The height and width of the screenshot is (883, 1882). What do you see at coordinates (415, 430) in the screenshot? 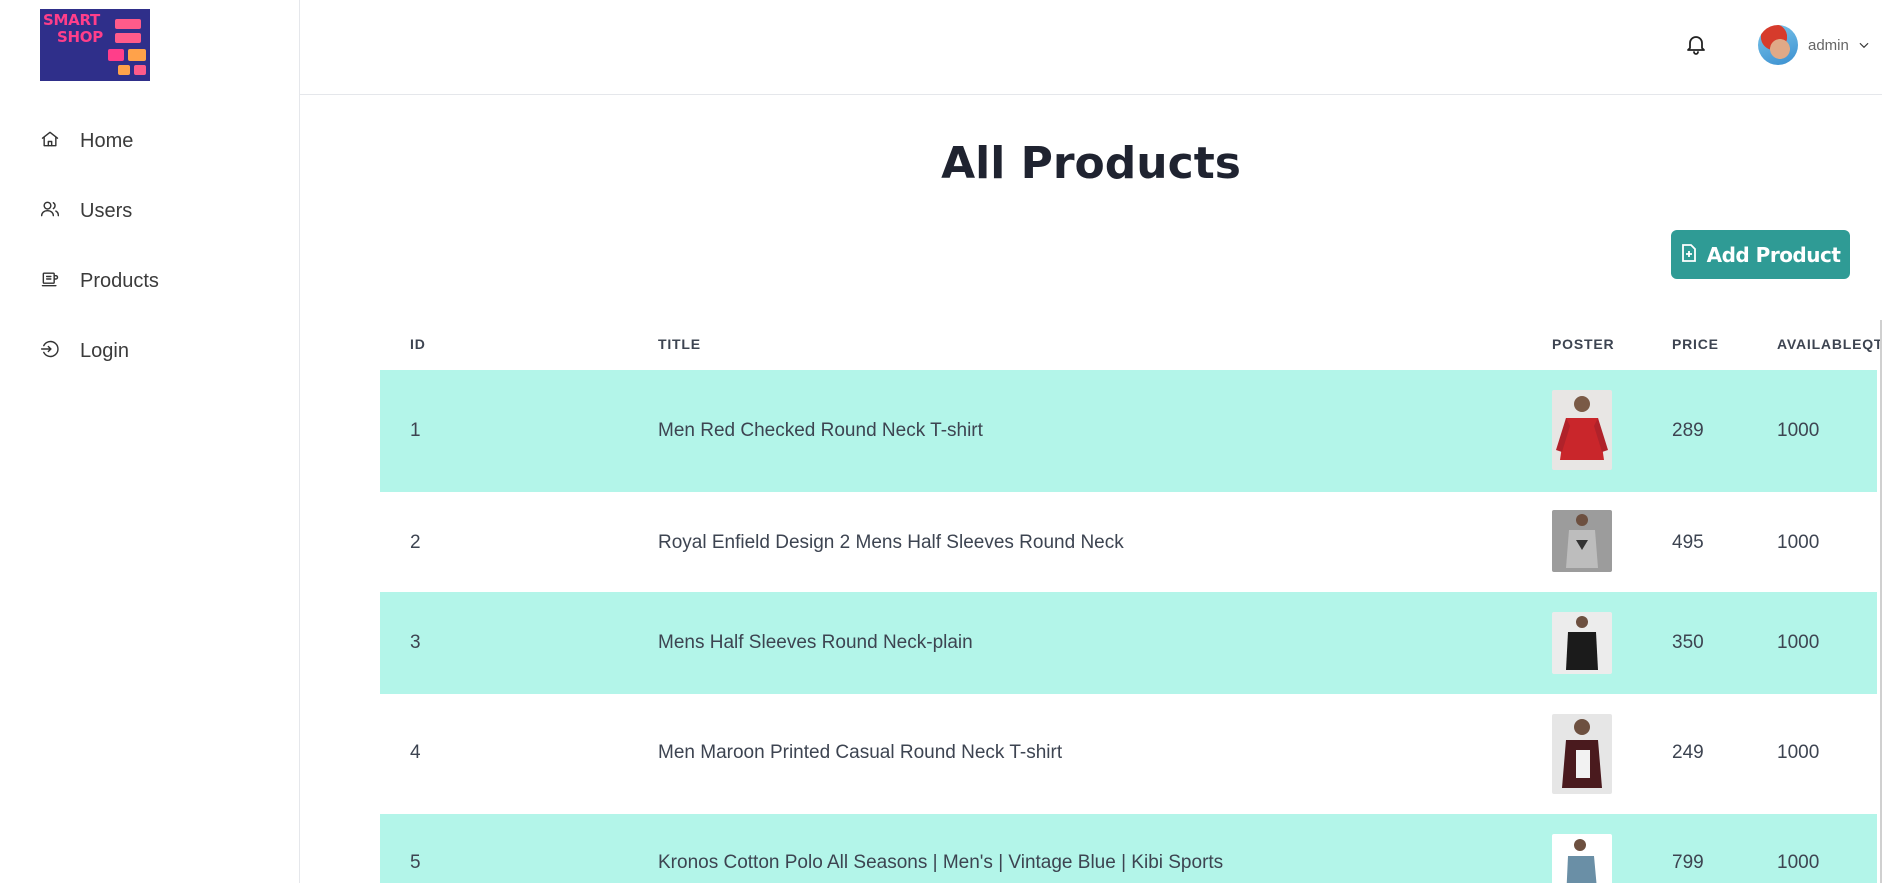
I see `cell-id: 1` at bounding box center [415, 430].